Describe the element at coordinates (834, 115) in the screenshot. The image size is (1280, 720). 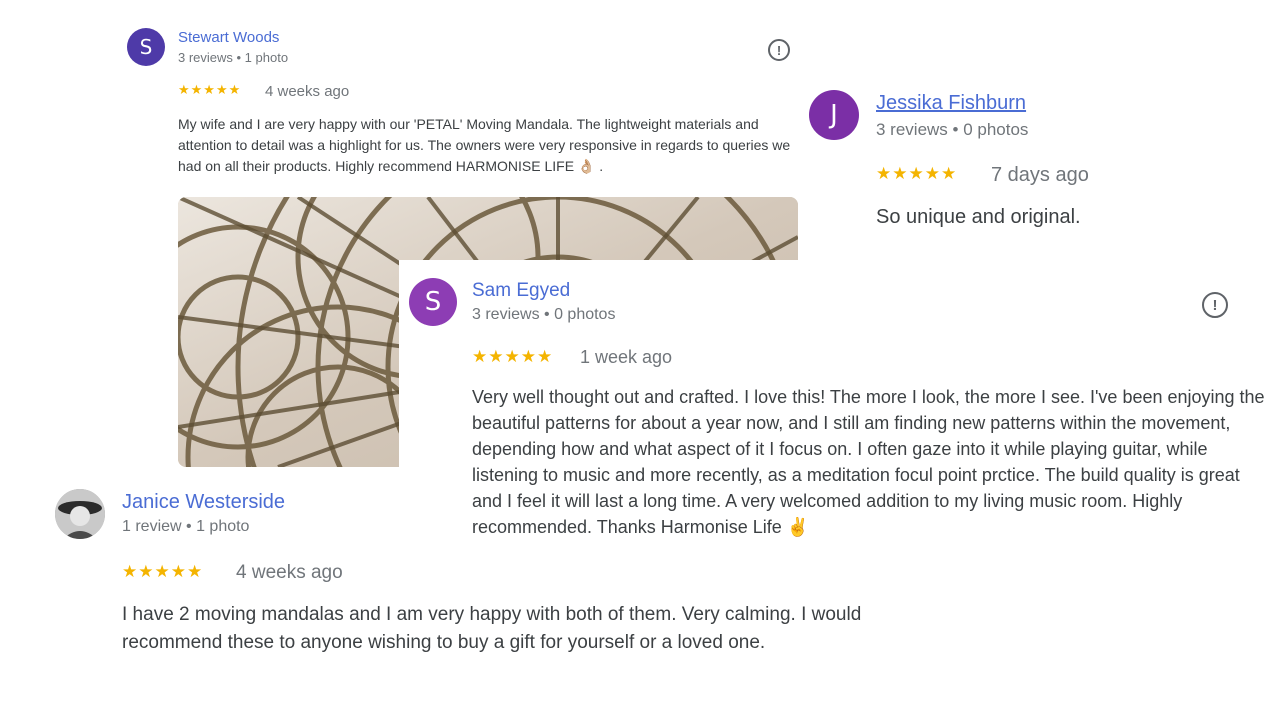
I see `avatar: J` at that location.